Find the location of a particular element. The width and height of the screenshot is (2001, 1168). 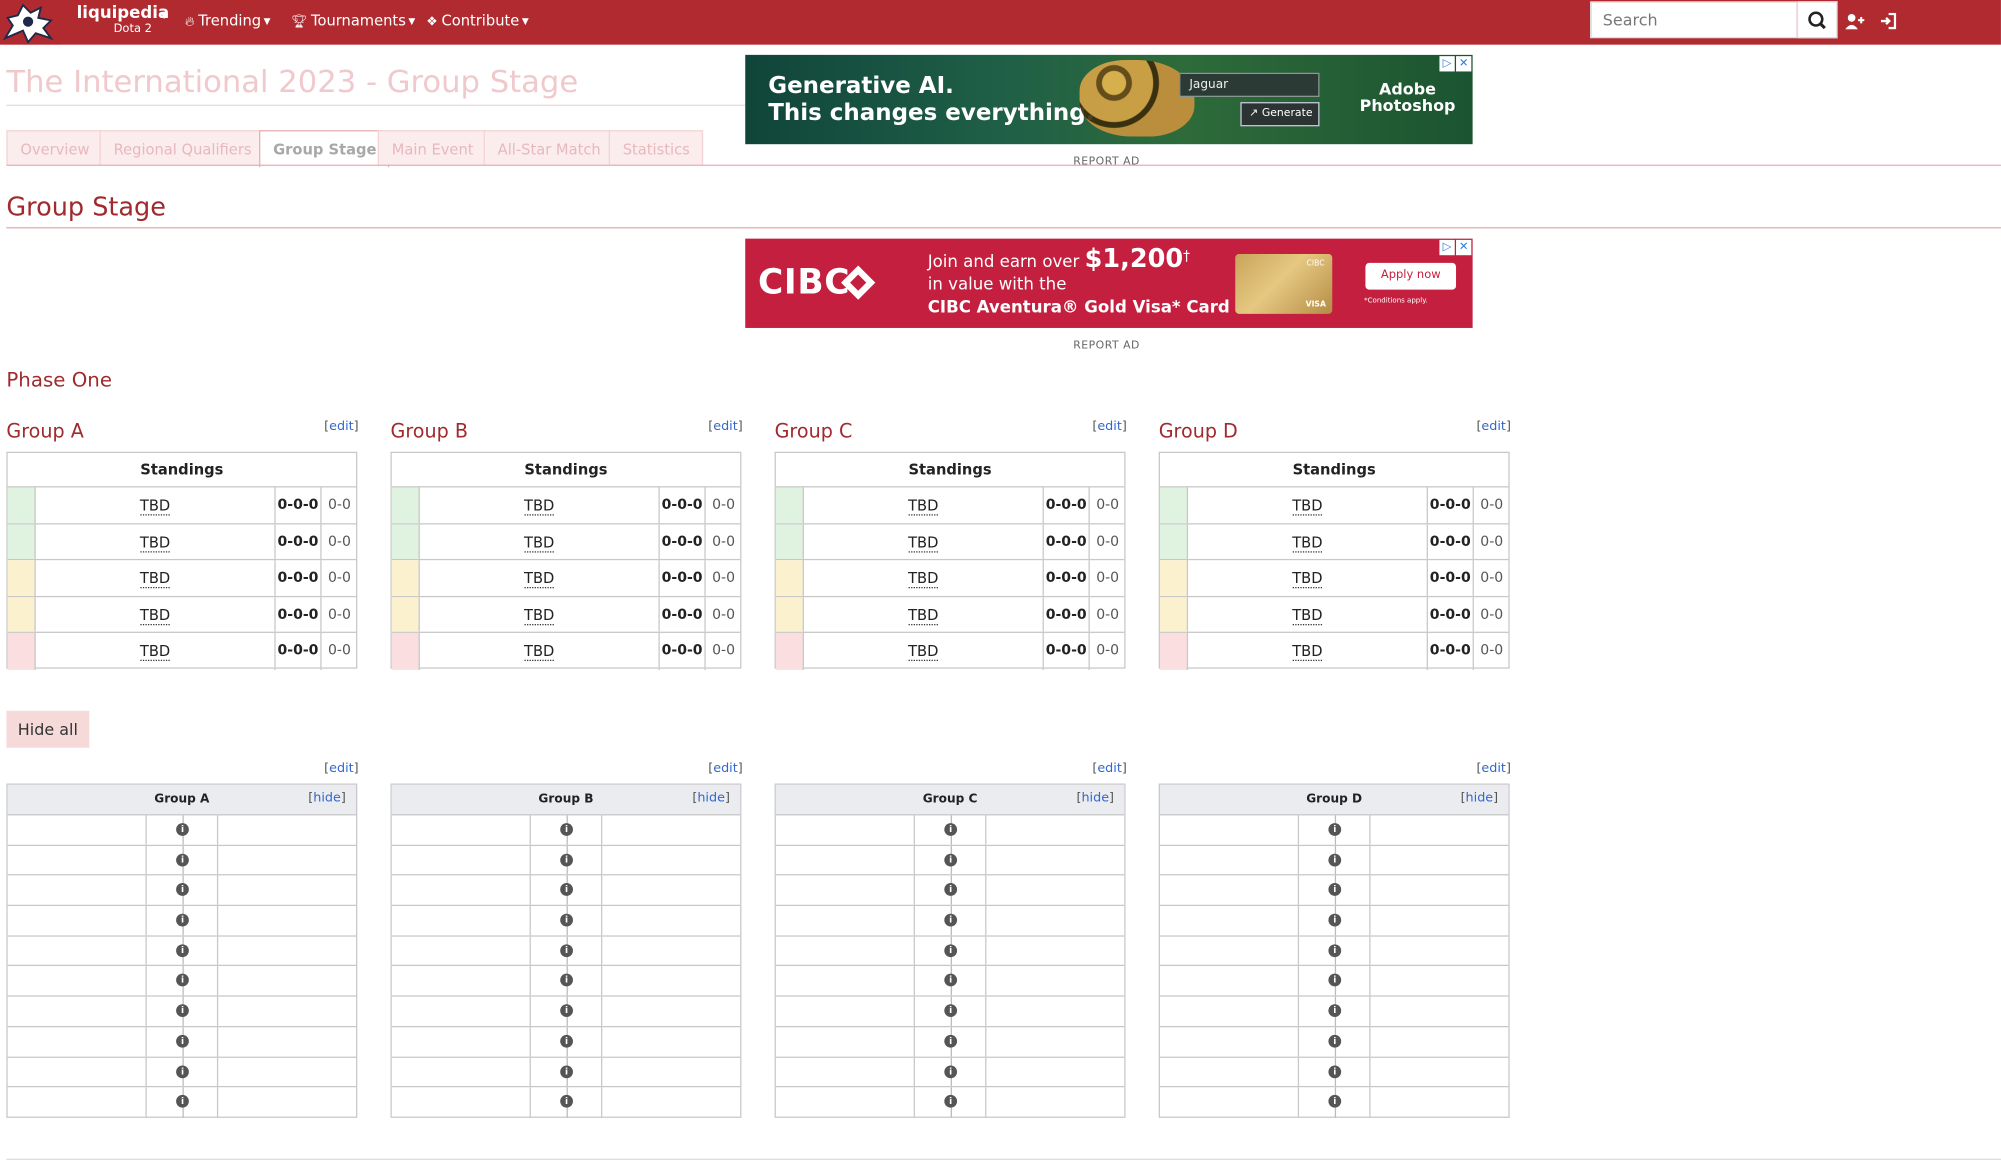

group-c-matches-edit-link: [edit] is located at coordinates (1109, 769).